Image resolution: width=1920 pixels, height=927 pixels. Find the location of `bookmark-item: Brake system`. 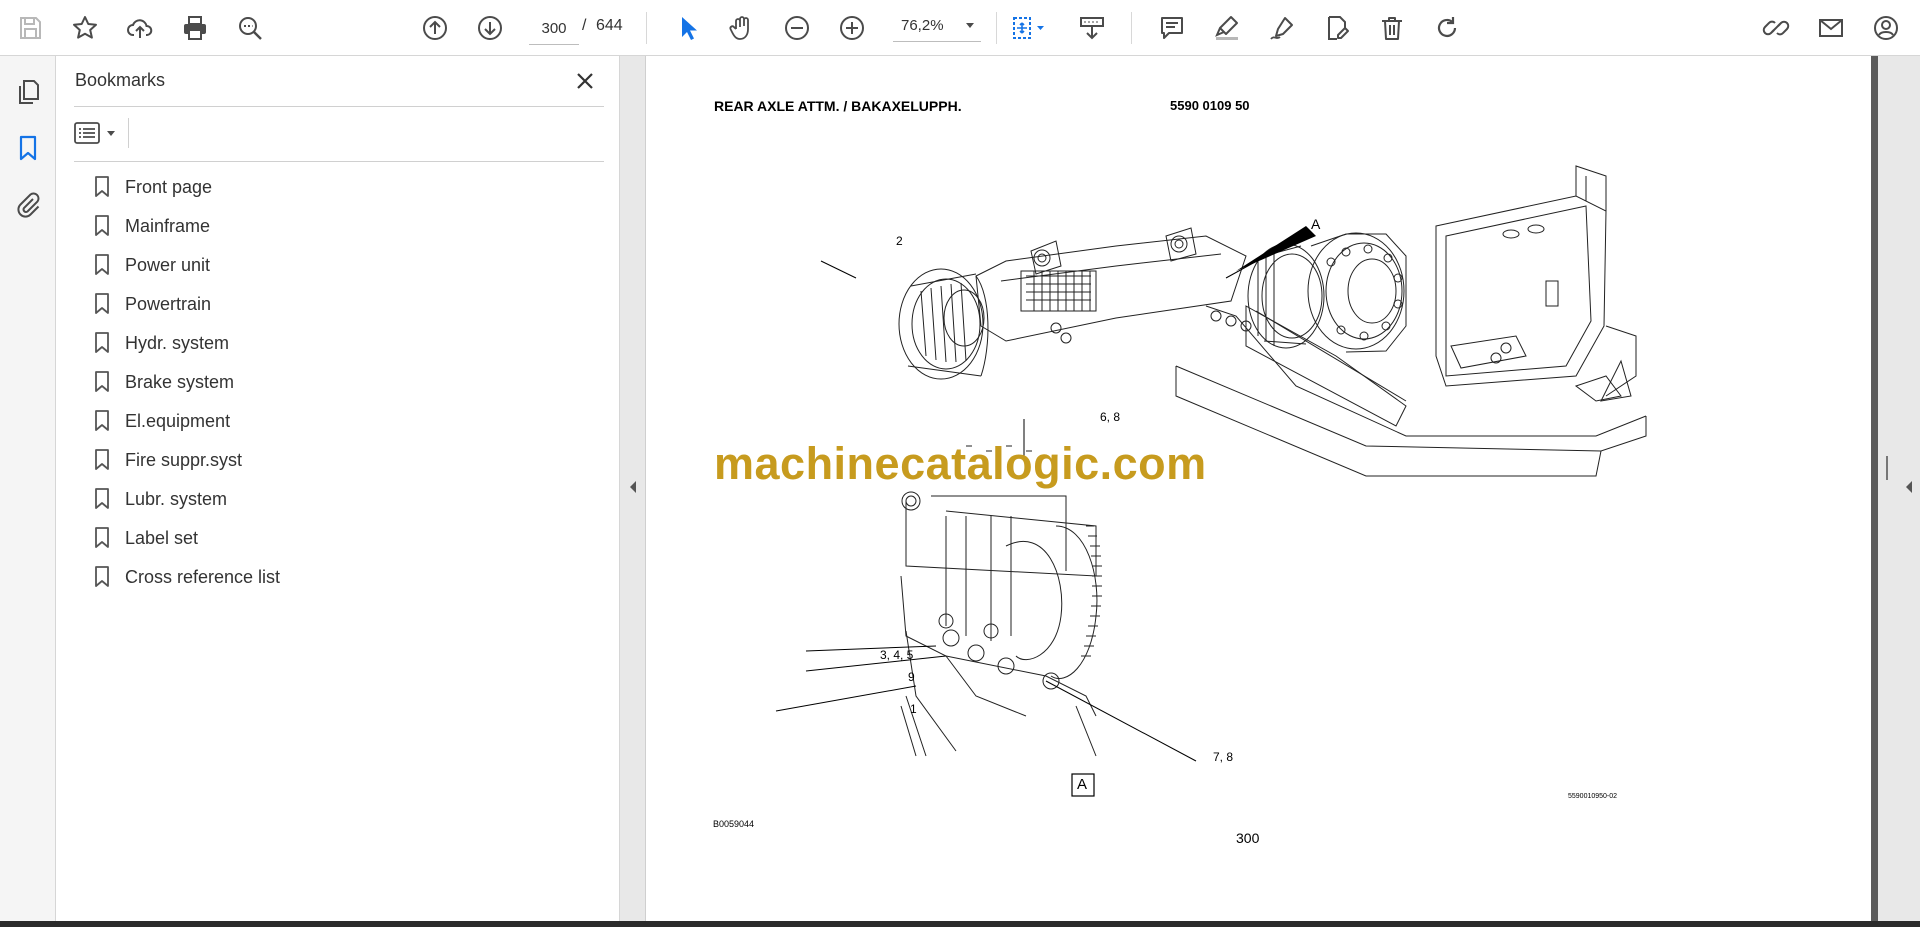

bookmark-item: Brake system is located at coordinates (334, 382).